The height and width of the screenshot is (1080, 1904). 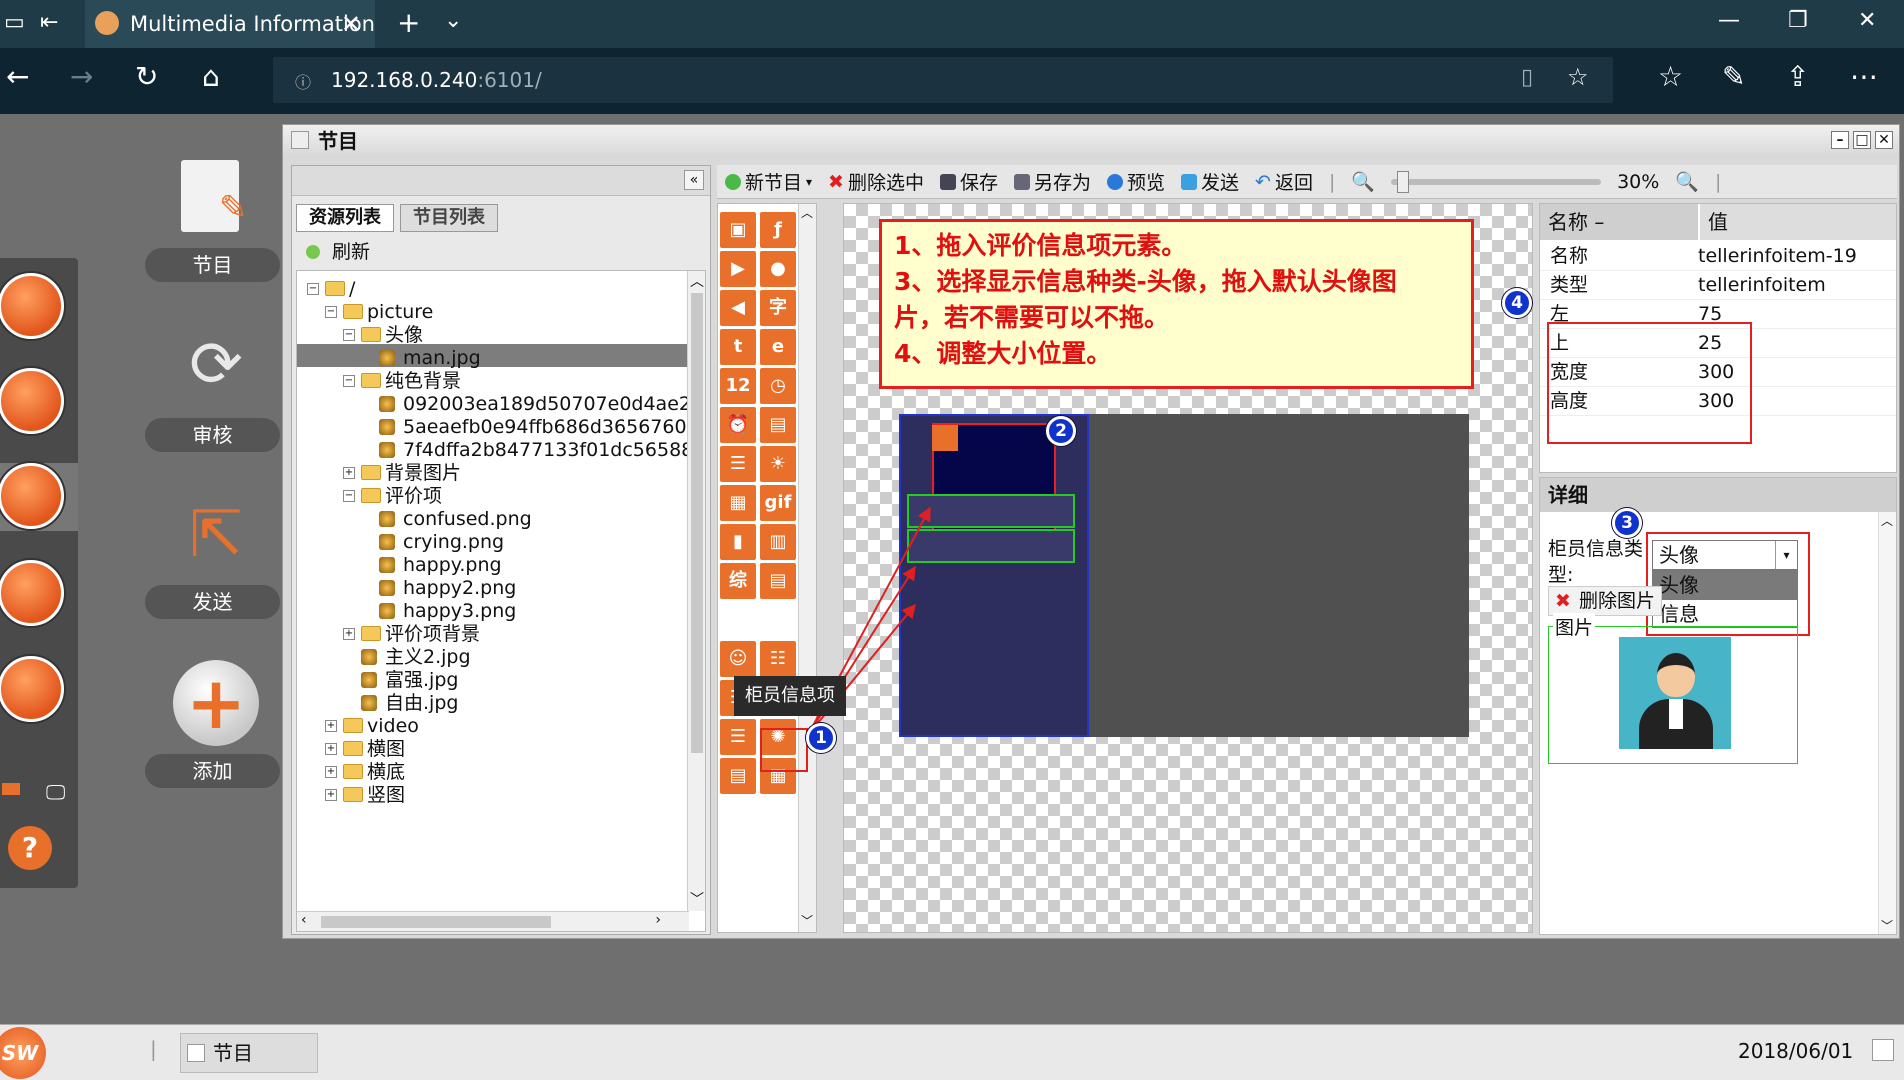 What do you see at coordinates (23, 1053) in the screenshot?
I see `sw-logo: SW` at bounding box center [23, 1053].